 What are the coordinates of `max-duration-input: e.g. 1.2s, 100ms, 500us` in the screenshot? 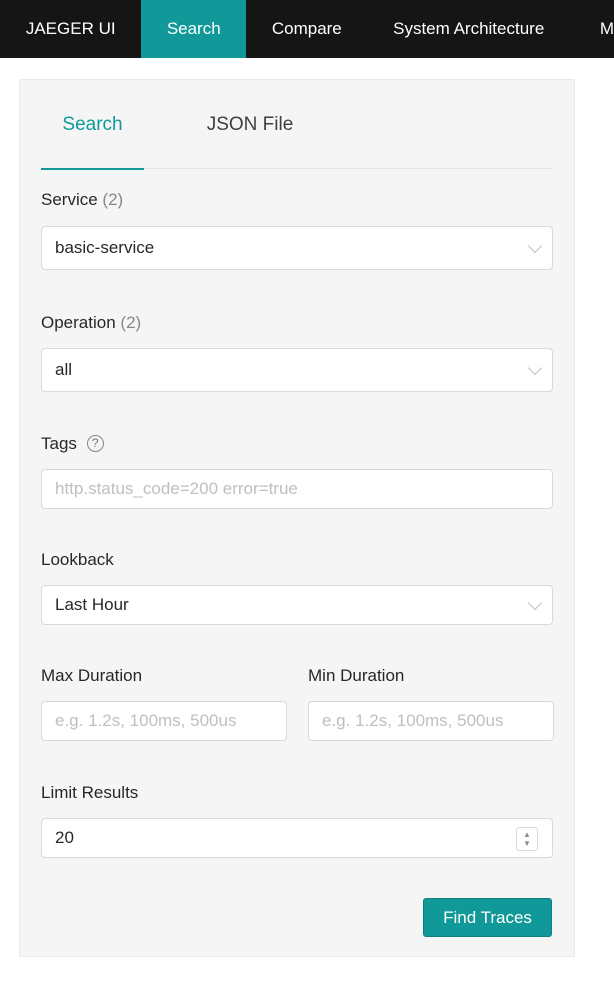 It's located at (164, 721).